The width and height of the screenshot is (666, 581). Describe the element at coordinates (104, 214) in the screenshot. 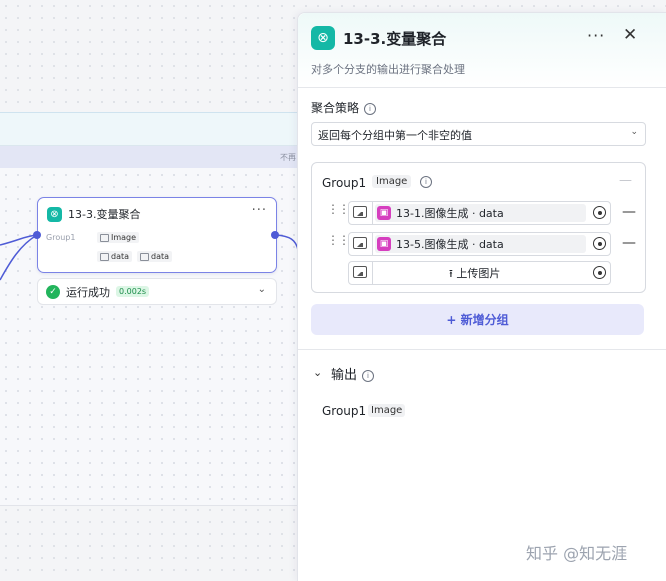

I see `node-title: 13-3.变量聚合` at that location.